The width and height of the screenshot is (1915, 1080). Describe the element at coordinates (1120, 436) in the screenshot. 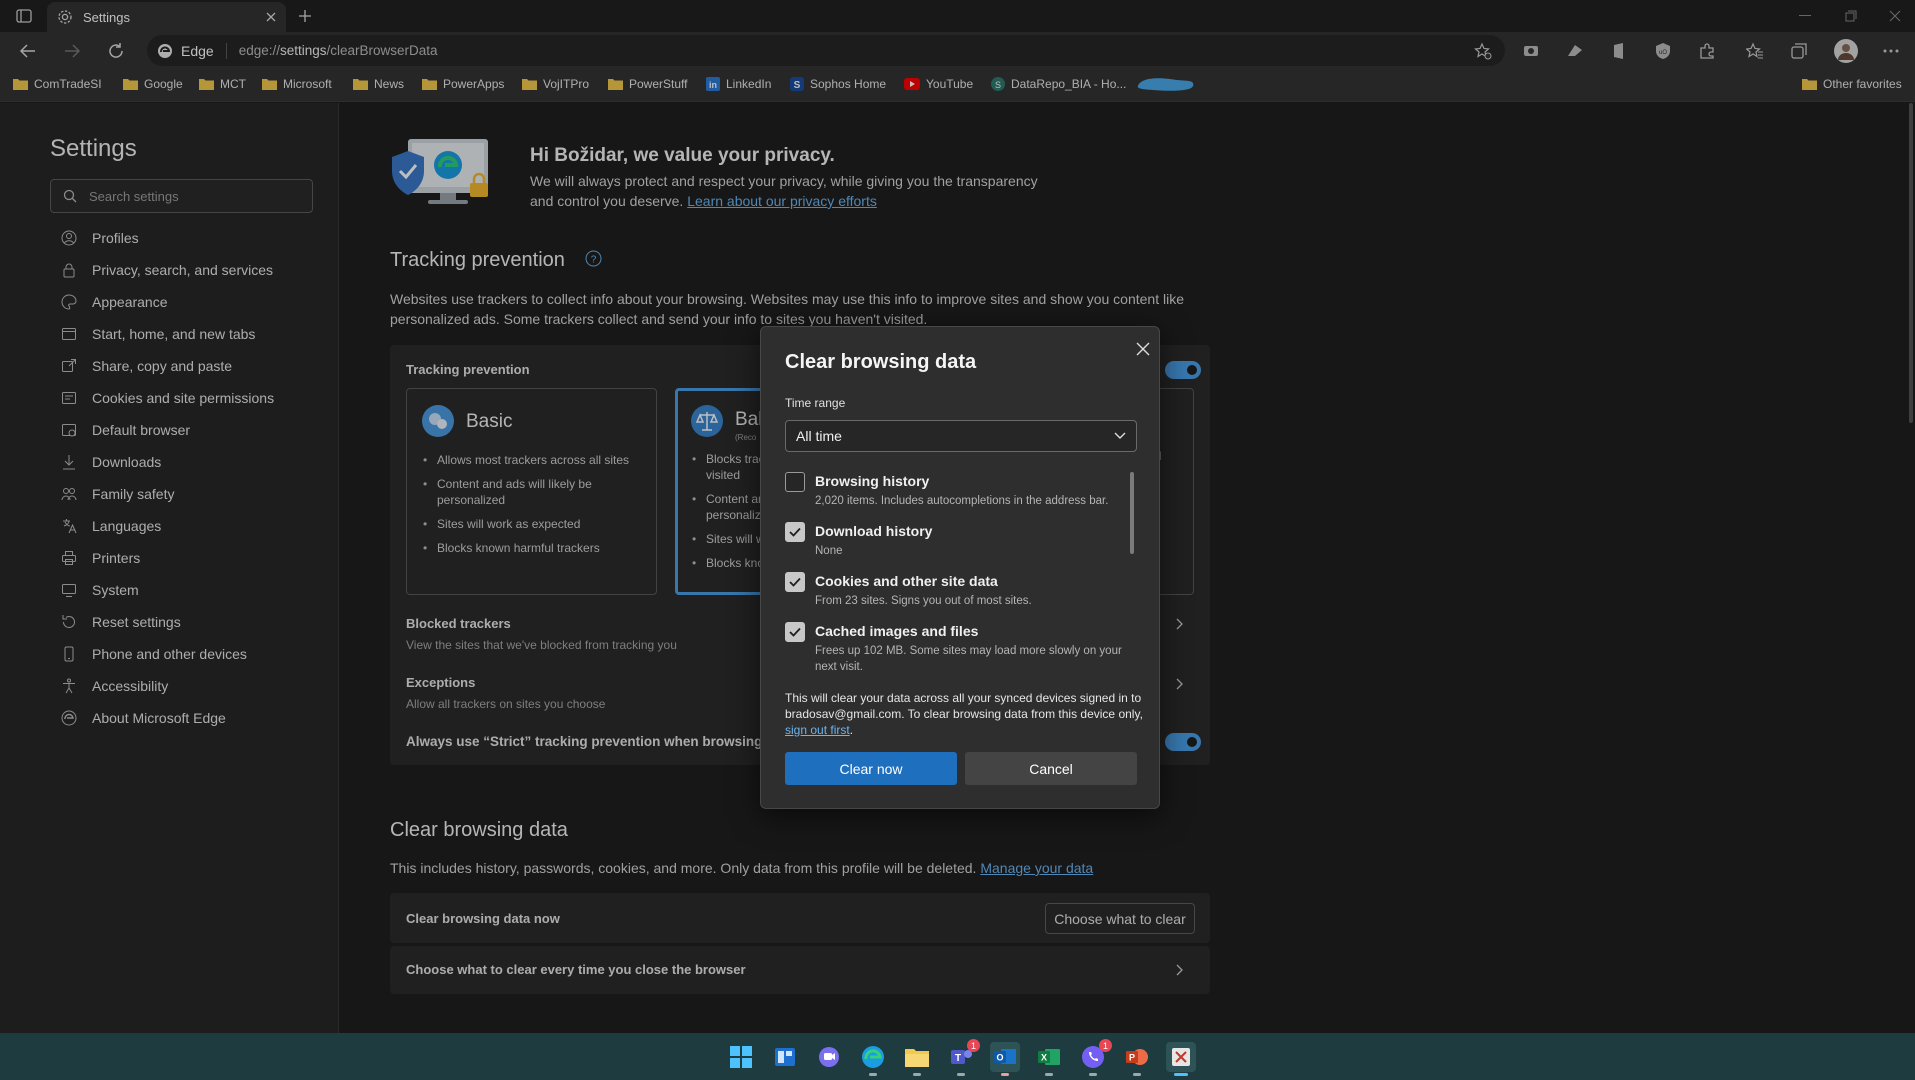

I see `chevron-down-icon` at that location.